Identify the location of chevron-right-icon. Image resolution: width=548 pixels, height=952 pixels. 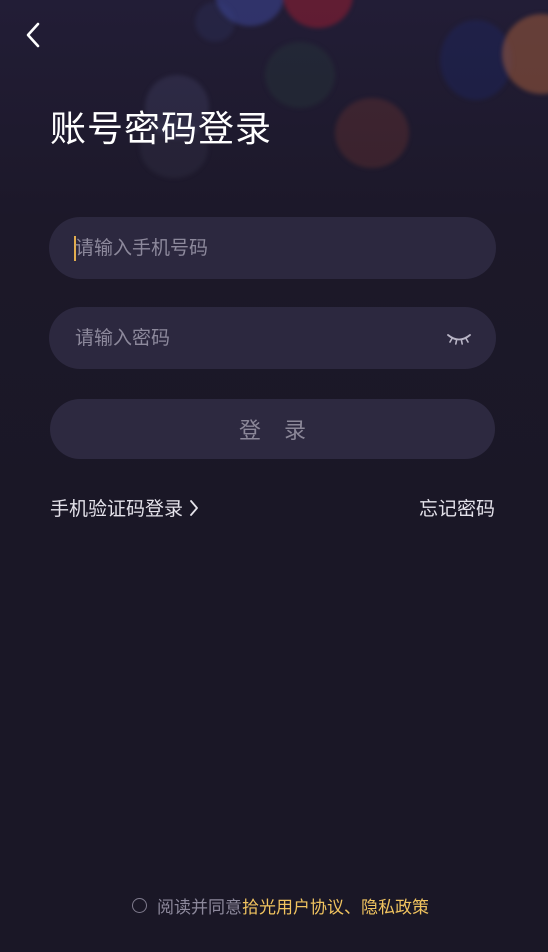
(194, 508).